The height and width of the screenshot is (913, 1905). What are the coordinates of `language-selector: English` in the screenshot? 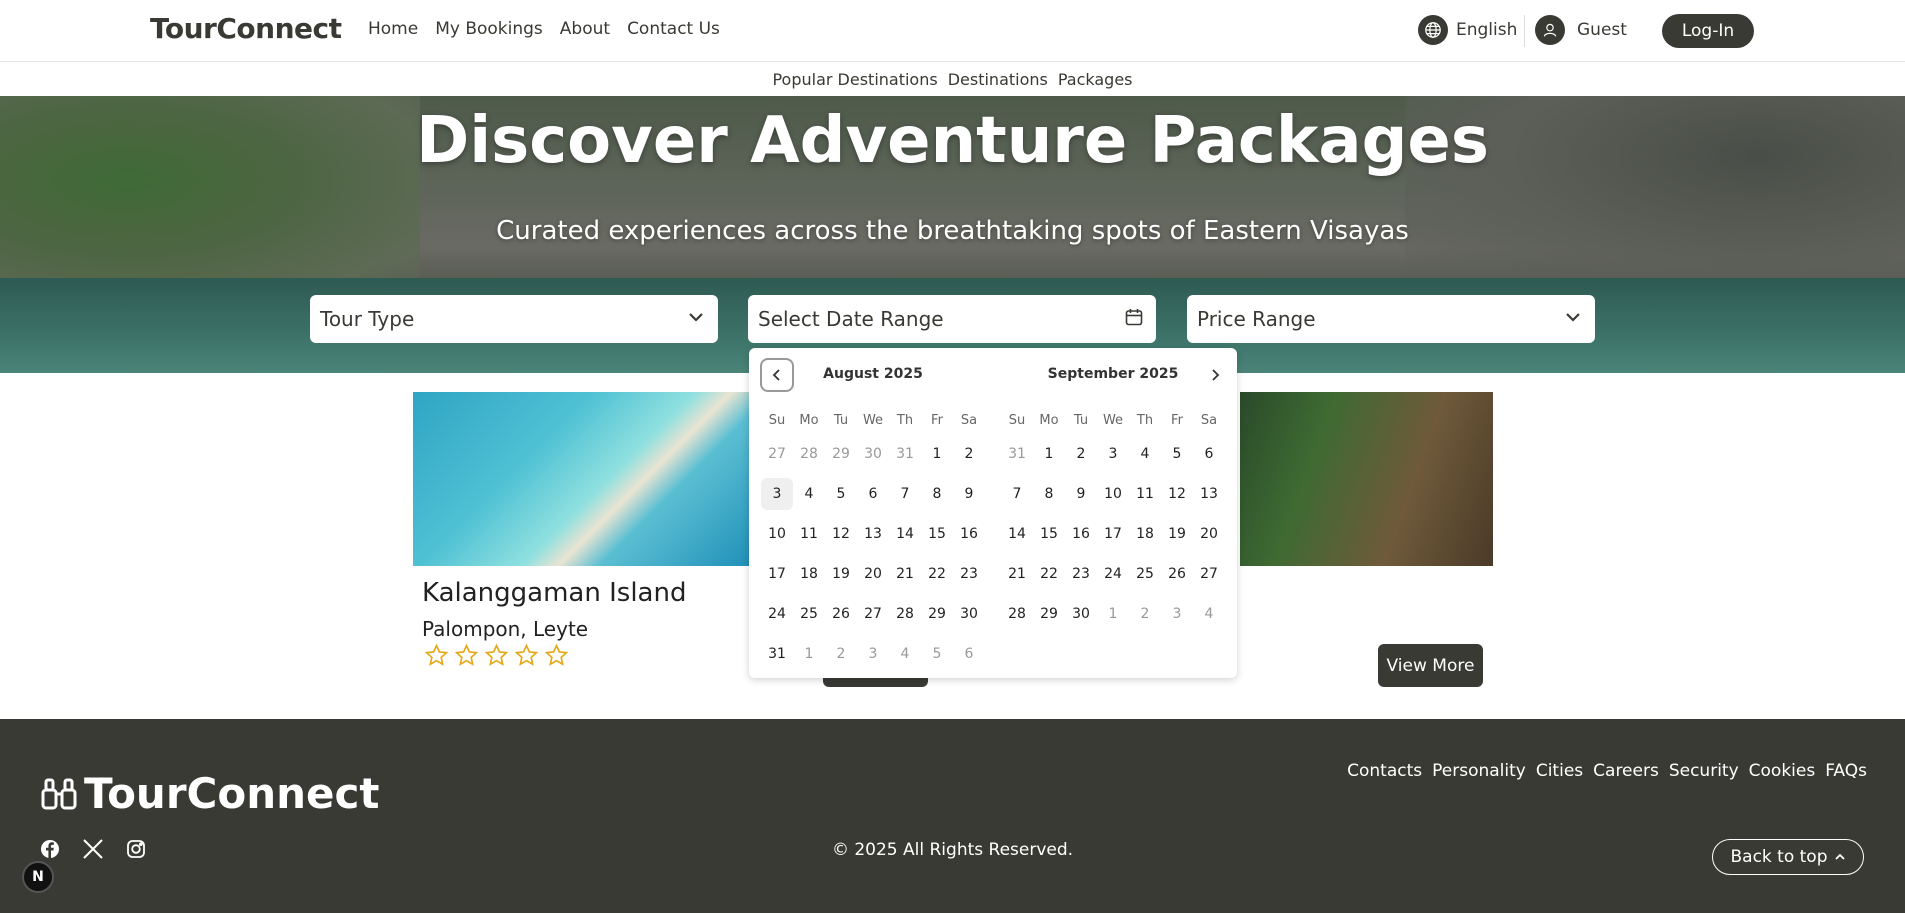 It's located at (1467, 30).